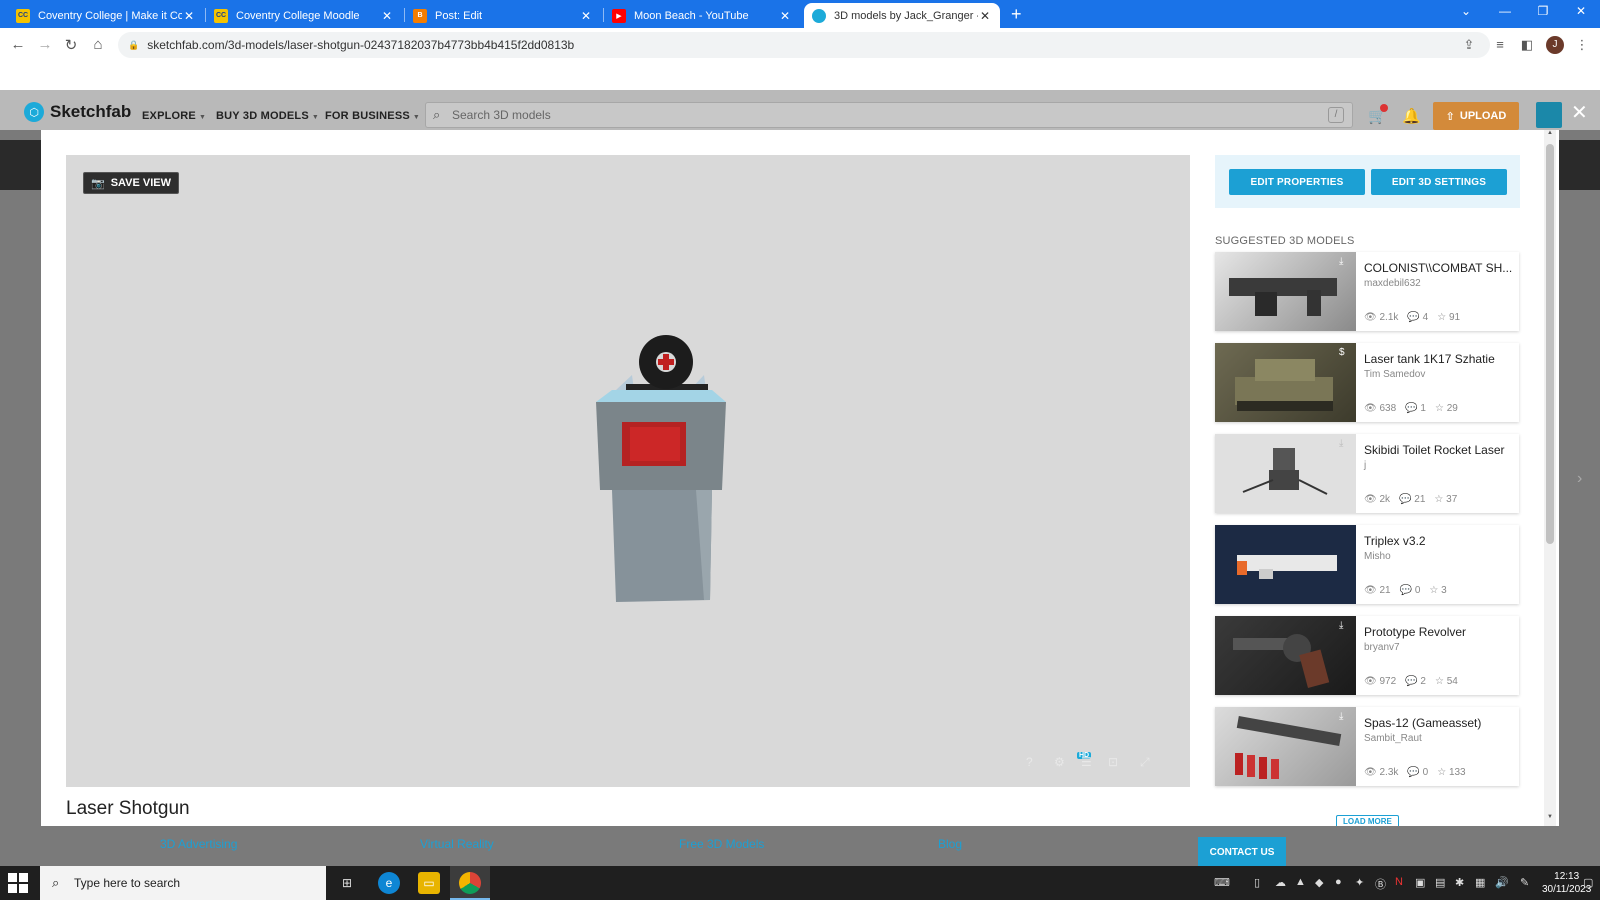  I want to click on settings-gear-icon: ⚙, so click(1059, 762).